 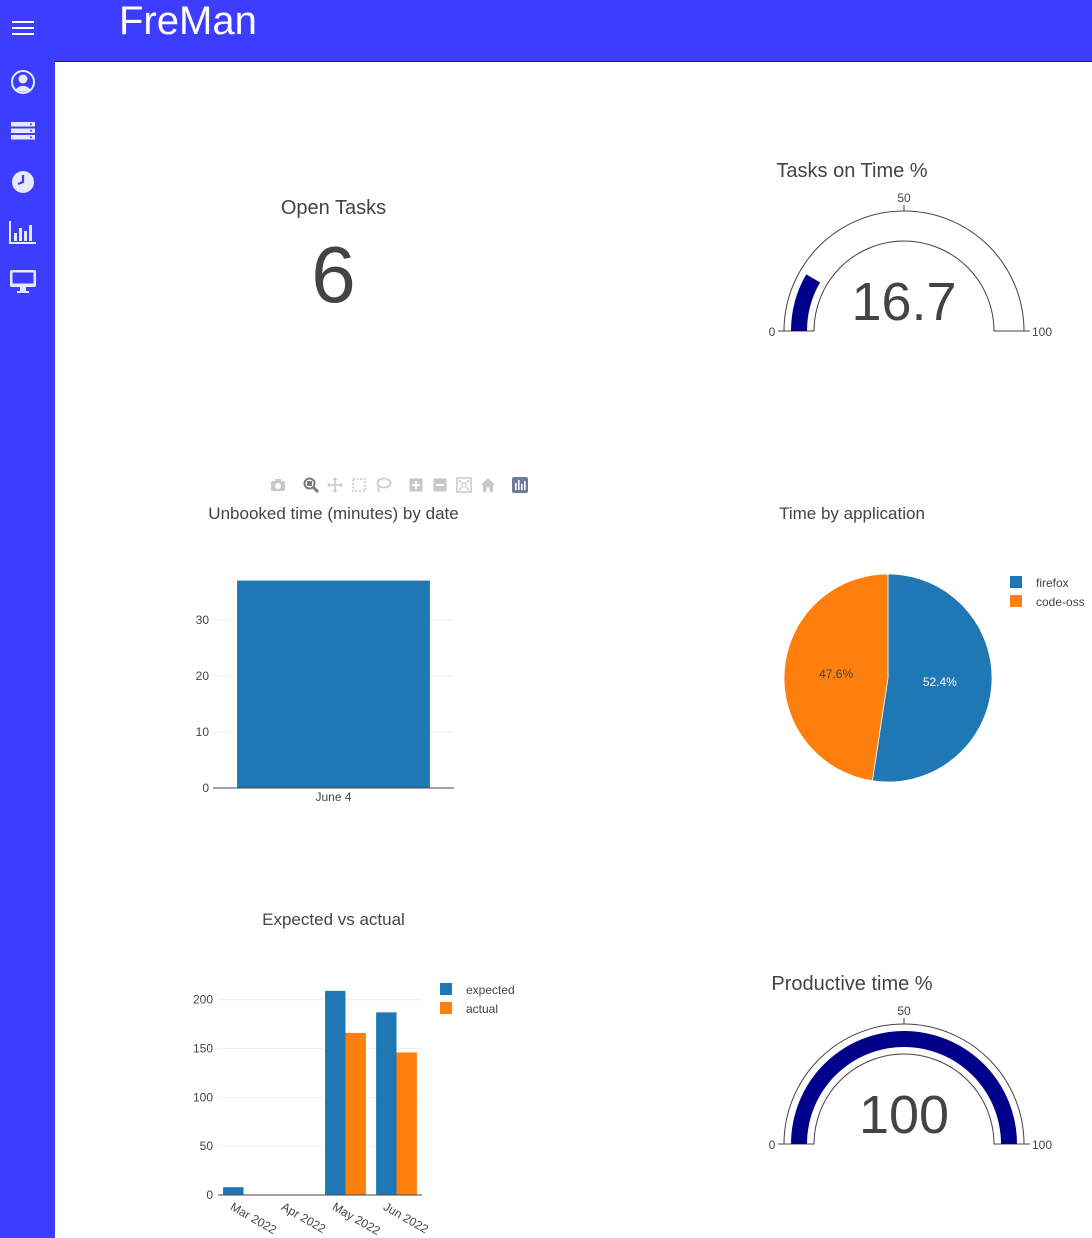 I want to click on zoom-in-icon, so click(x=416, y=485).